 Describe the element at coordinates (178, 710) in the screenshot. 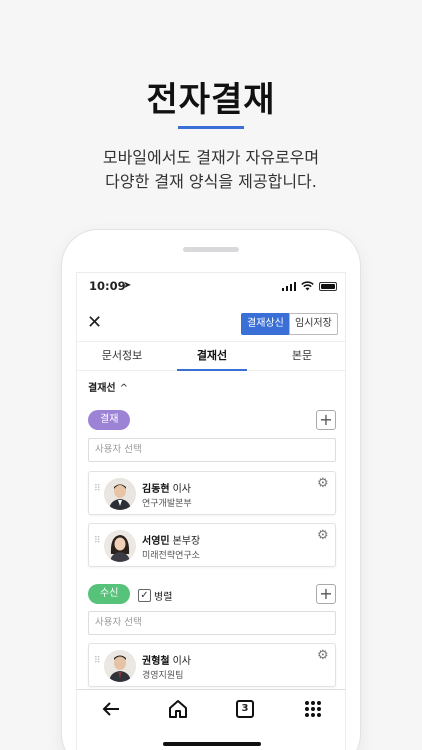

I see `home-icon` at that location.